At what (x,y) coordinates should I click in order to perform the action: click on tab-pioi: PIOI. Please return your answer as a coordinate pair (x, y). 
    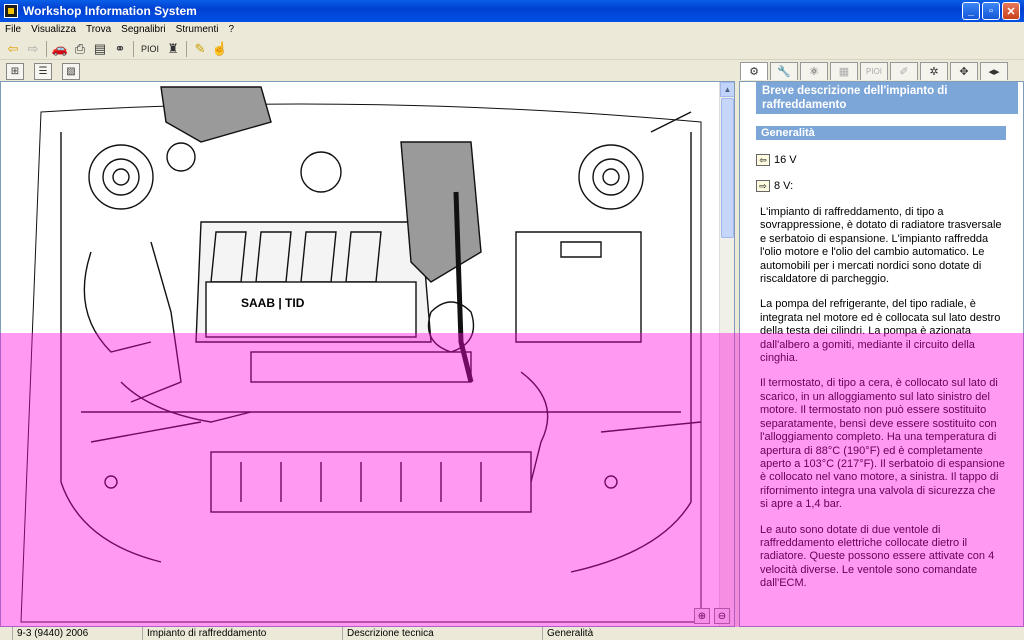
    Looking at the image, I should click on (874, 70).